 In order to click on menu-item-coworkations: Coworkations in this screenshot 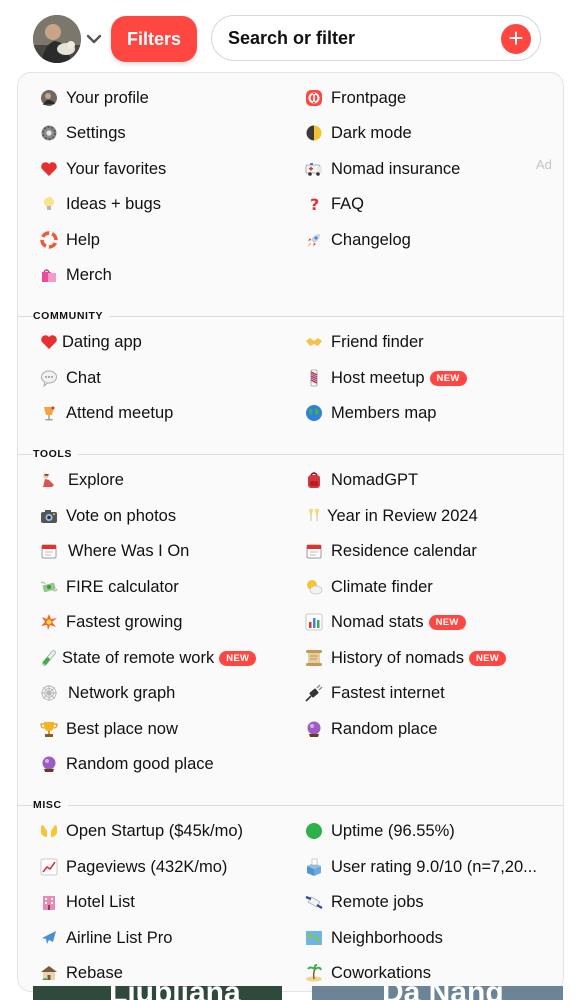, I will do `click(368, 973)`.